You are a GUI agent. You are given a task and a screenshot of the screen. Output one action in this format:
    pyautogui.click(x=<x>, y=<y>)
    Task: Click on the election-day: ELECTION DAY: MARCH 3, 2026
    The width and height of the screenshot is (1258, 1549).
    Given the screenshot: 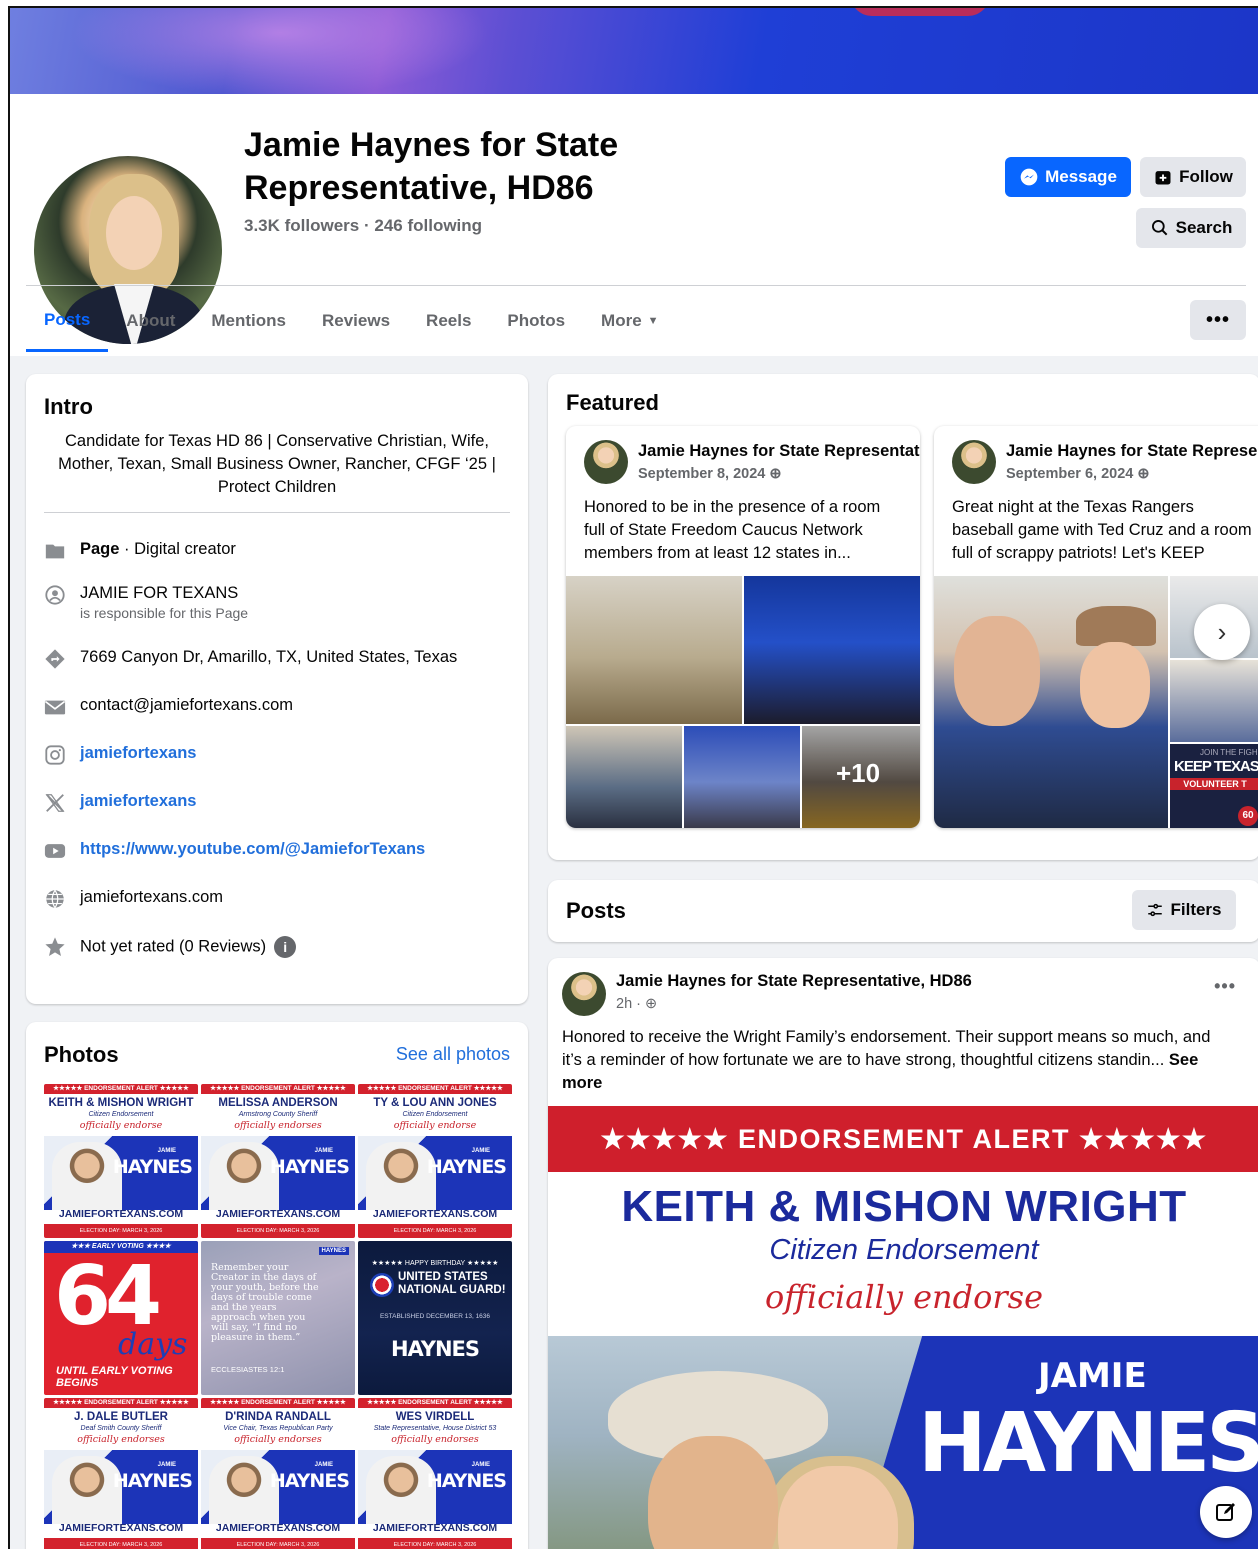 What is the action you would take?
    pyautogui.click(x=435, y=1231)
    